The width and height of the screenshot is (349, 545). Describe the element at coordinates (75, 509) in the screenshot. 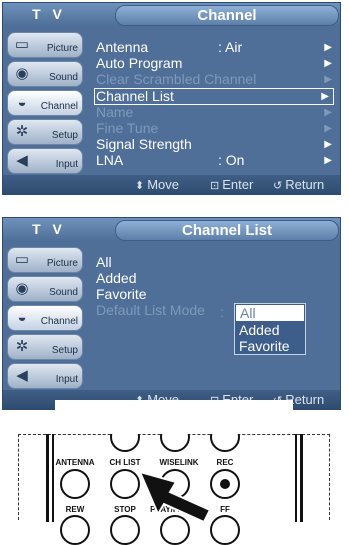

I see `rew-label: REW` at that location.